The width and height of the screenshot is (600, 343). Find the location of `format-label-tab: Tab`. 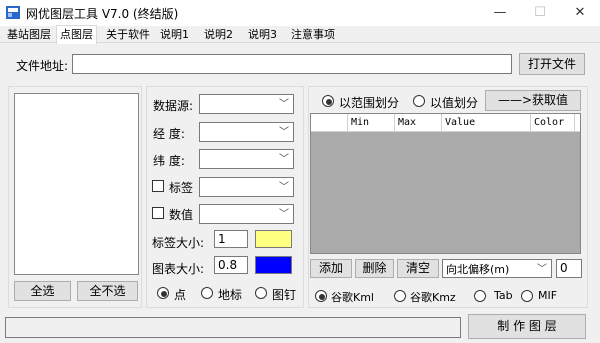

format-label-tab: Tab is located at coordinates (503, 295).